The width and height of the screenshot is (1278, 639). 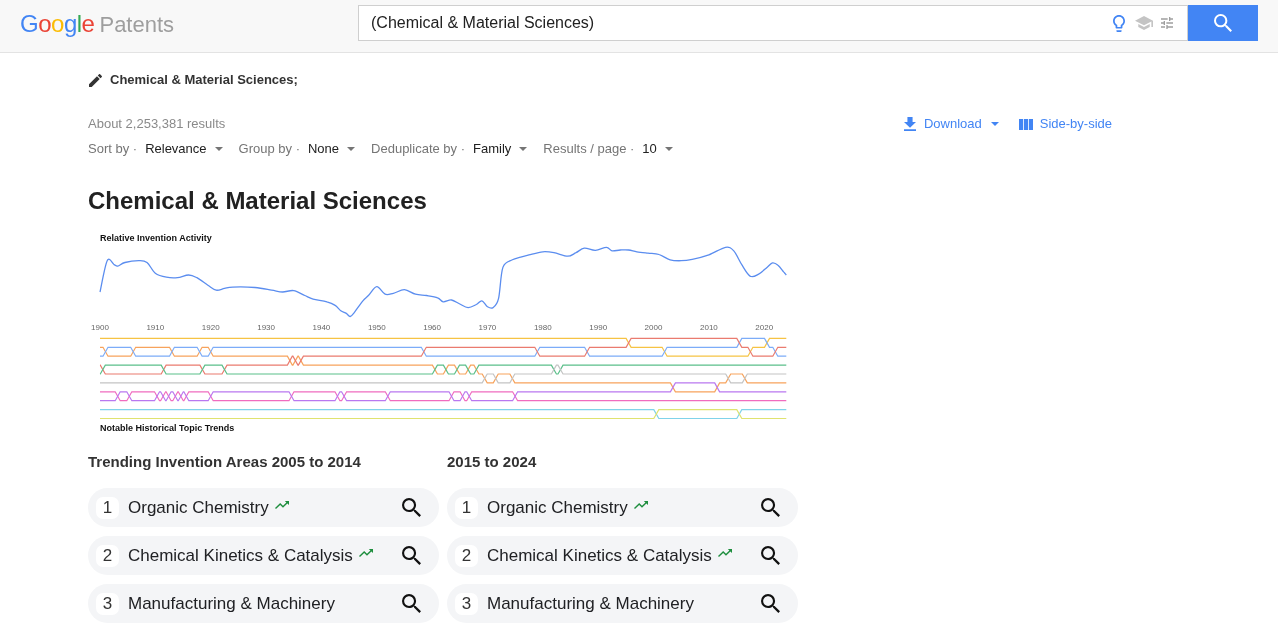 I want to click on option-dropdown: Relevance, so click(x=184, y=149).